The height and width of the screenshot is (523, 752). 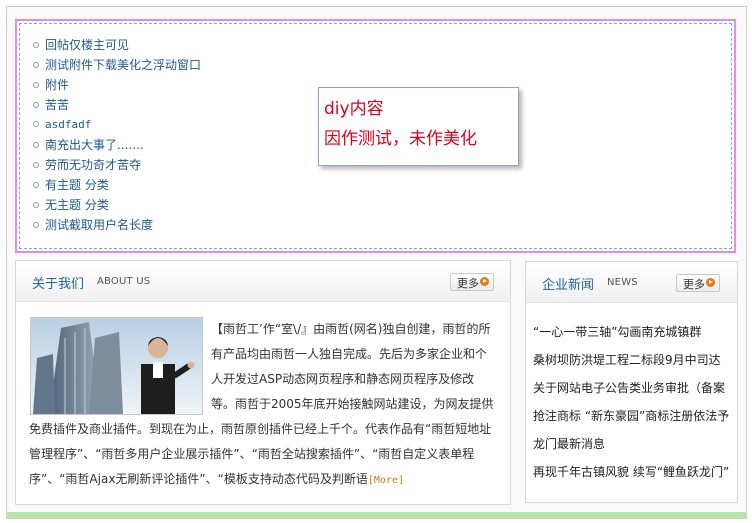 What do you see at coordinates (633, 332) in the screenshot?
I see `news-item: “一心一带三轴”勾画南充城镇群` at bounding box center [633, 332].